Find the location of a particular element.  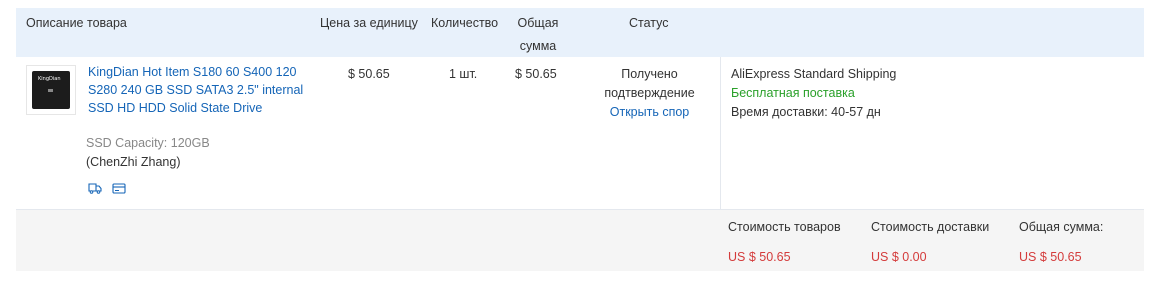

ssd-connector is located at coordinates (50, 90).